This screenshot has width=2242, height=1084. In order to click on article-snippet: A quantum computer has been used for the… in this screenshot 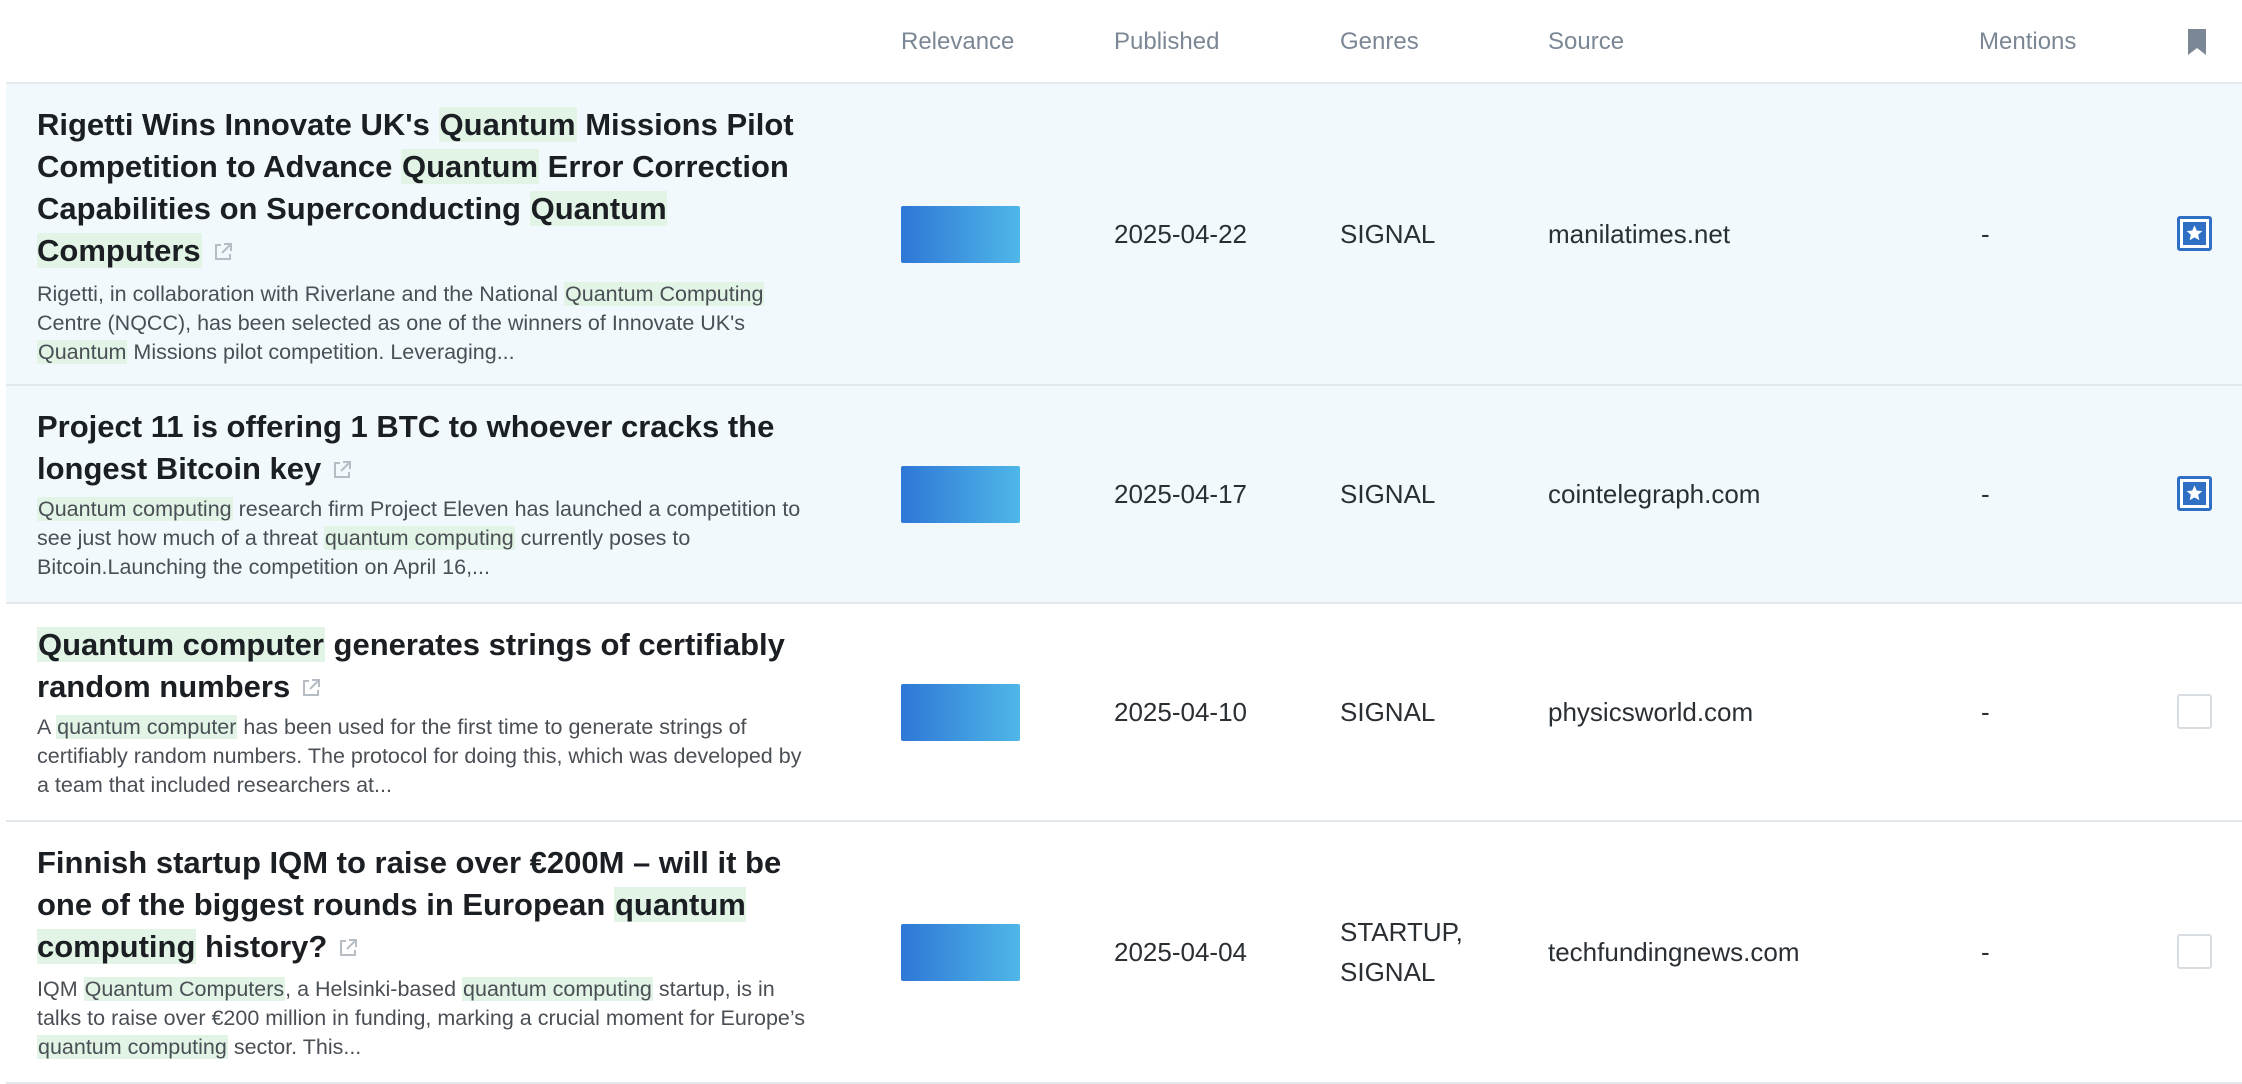, I will do `click(427, 756)`.